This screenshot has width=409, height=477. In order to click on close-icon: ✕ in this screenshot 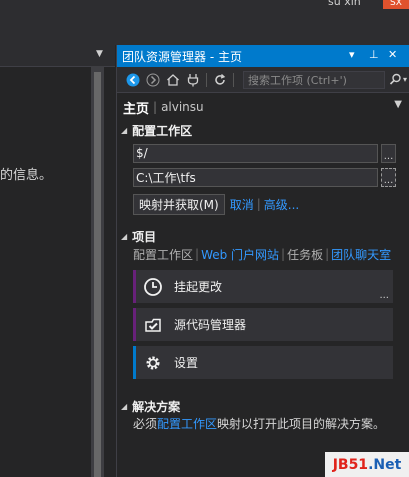, I will do `click(392, 54)`.